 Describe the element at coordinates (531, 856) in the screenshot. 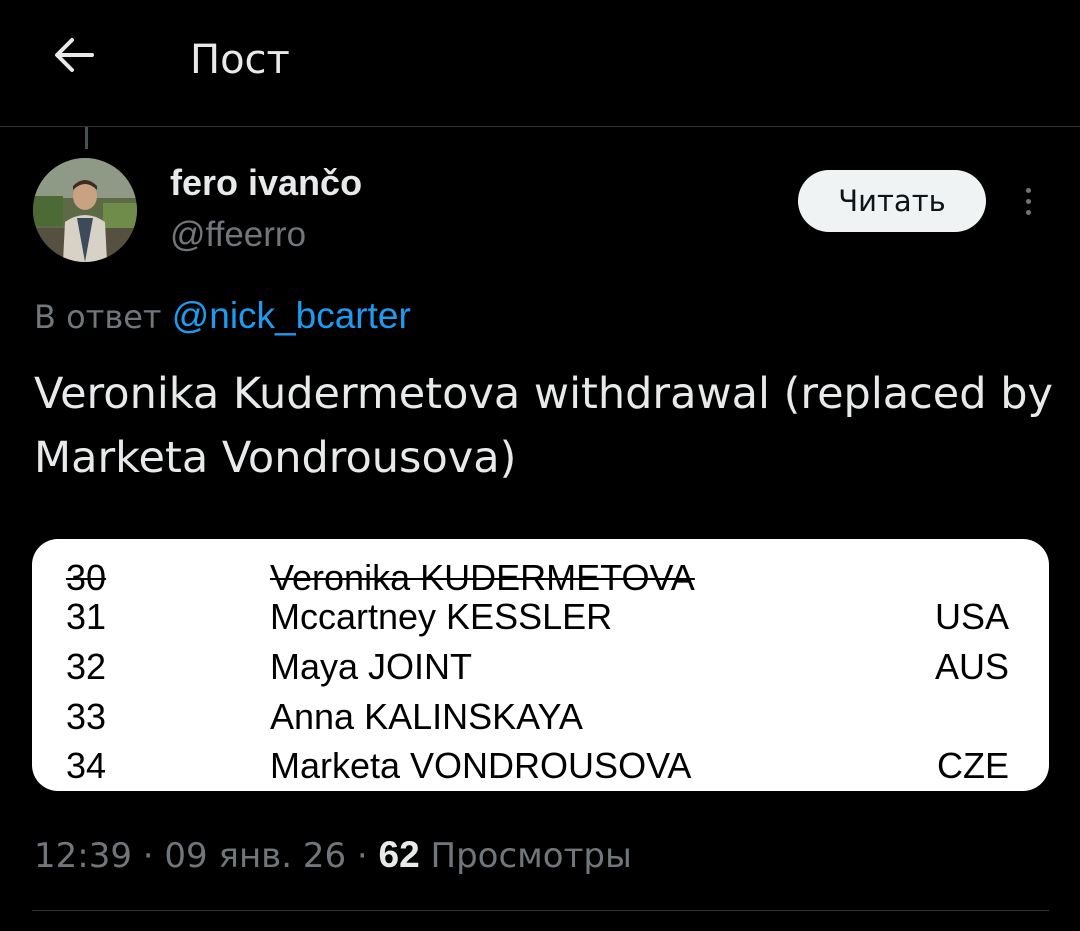

I see `views-label: Просмотры` at that location.